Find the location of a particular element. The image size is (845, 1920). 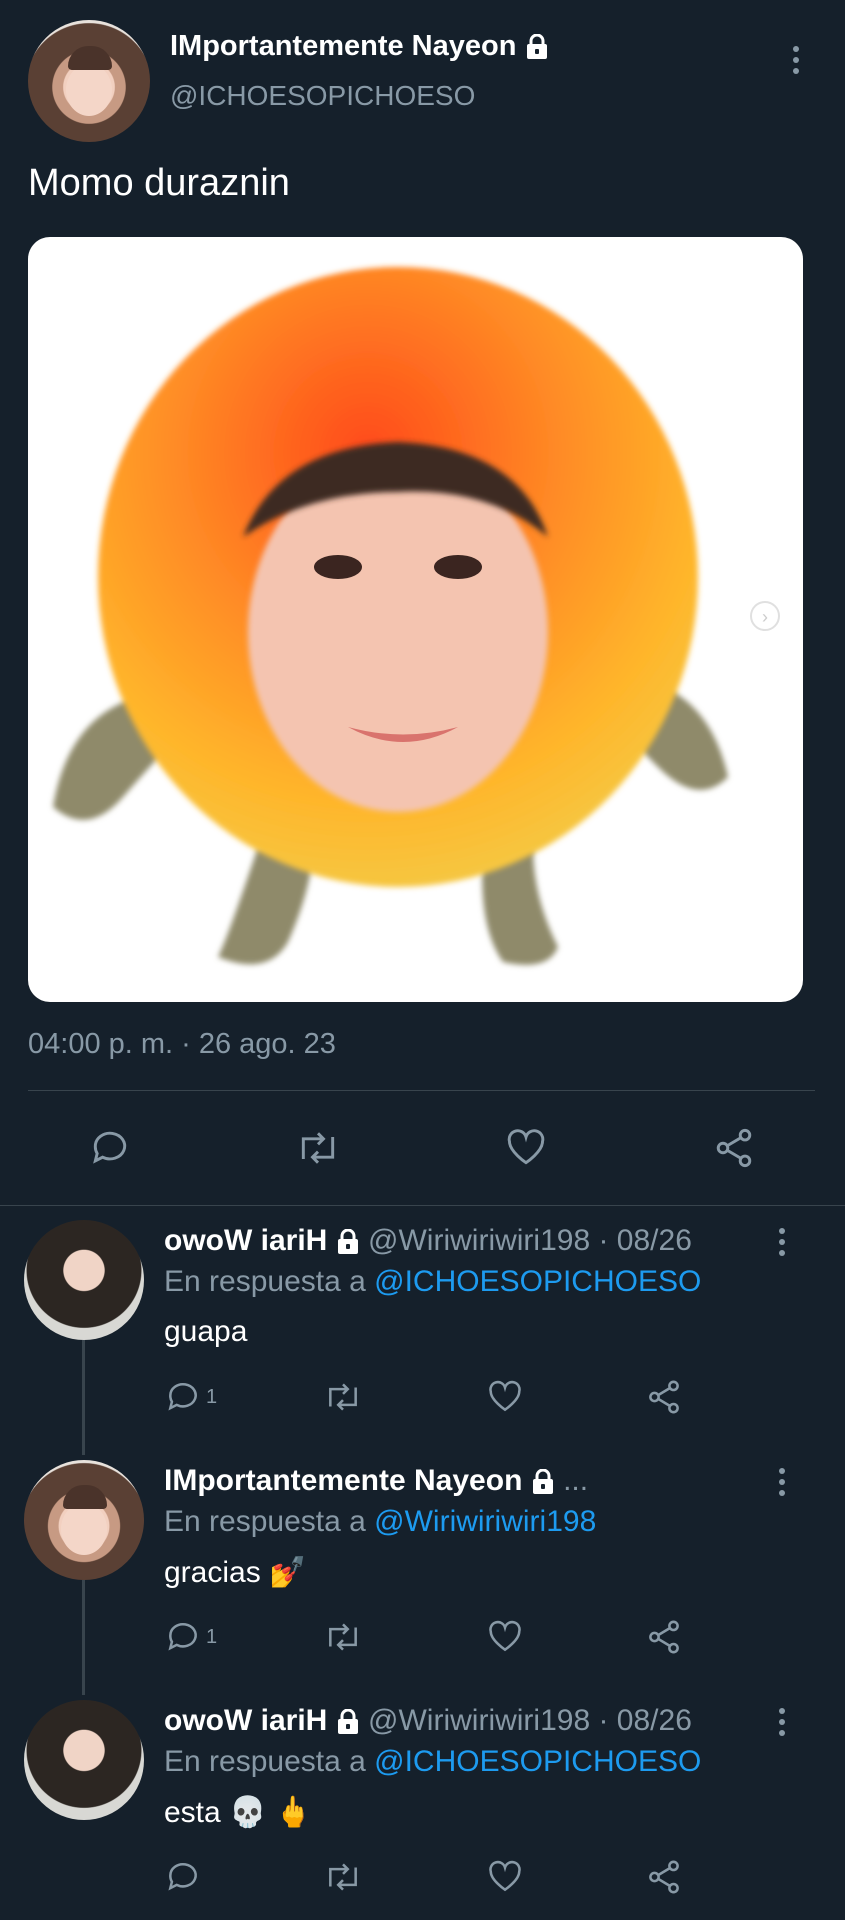

reply-text: gracias 💅 is located at coordinates (235, 1572).